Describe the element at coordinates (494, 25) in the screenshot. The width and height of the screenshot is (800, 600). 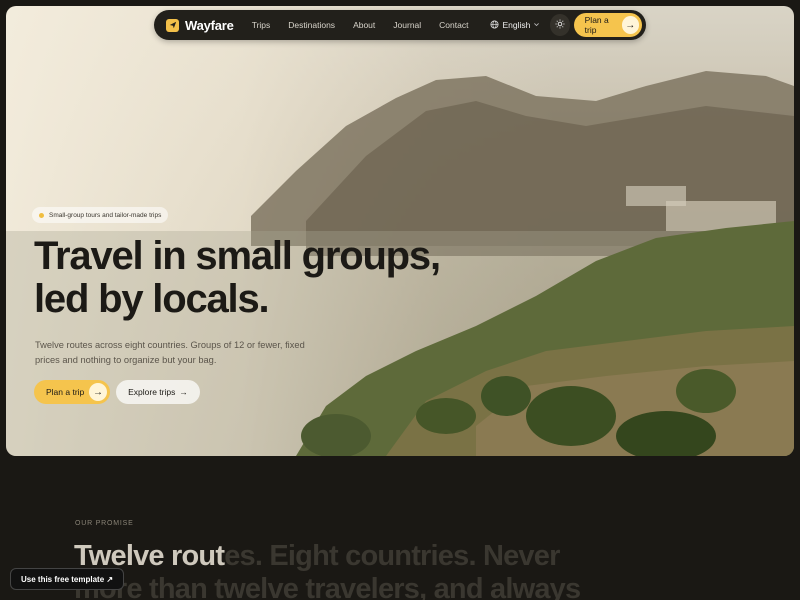
I see `globe-icon` at that location.